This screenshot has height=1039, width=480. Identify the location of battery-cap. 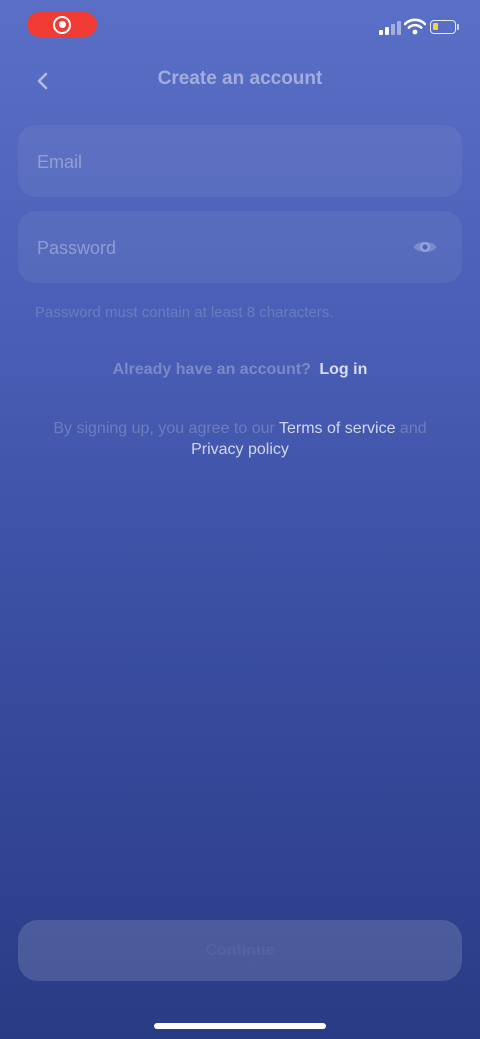
(458, 27).